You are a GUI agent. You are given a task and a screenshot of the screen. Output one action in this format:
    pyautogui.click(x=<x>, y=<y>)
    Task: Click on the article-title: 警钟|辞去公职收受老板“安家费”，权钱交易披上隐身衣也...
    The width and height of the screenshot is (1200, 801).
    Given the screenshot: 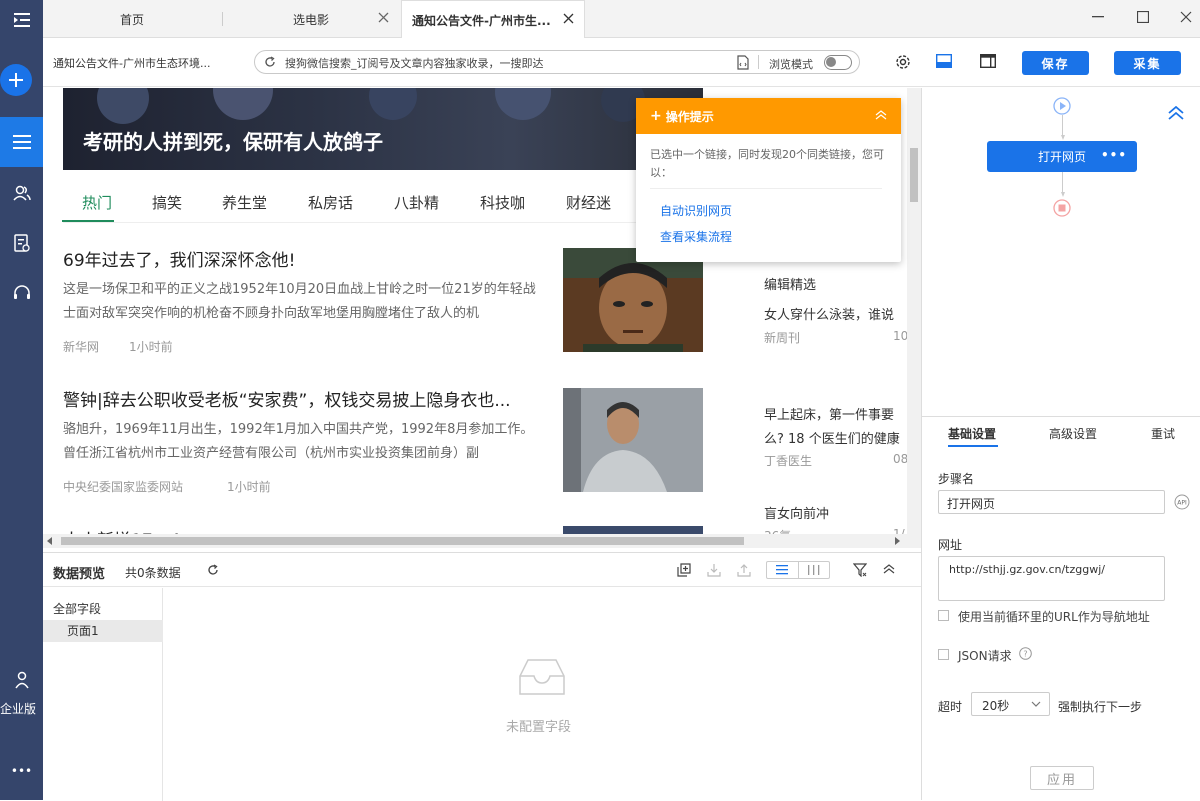 What is the action you would take?
    pyautogui.click(x=303, y=398)
    